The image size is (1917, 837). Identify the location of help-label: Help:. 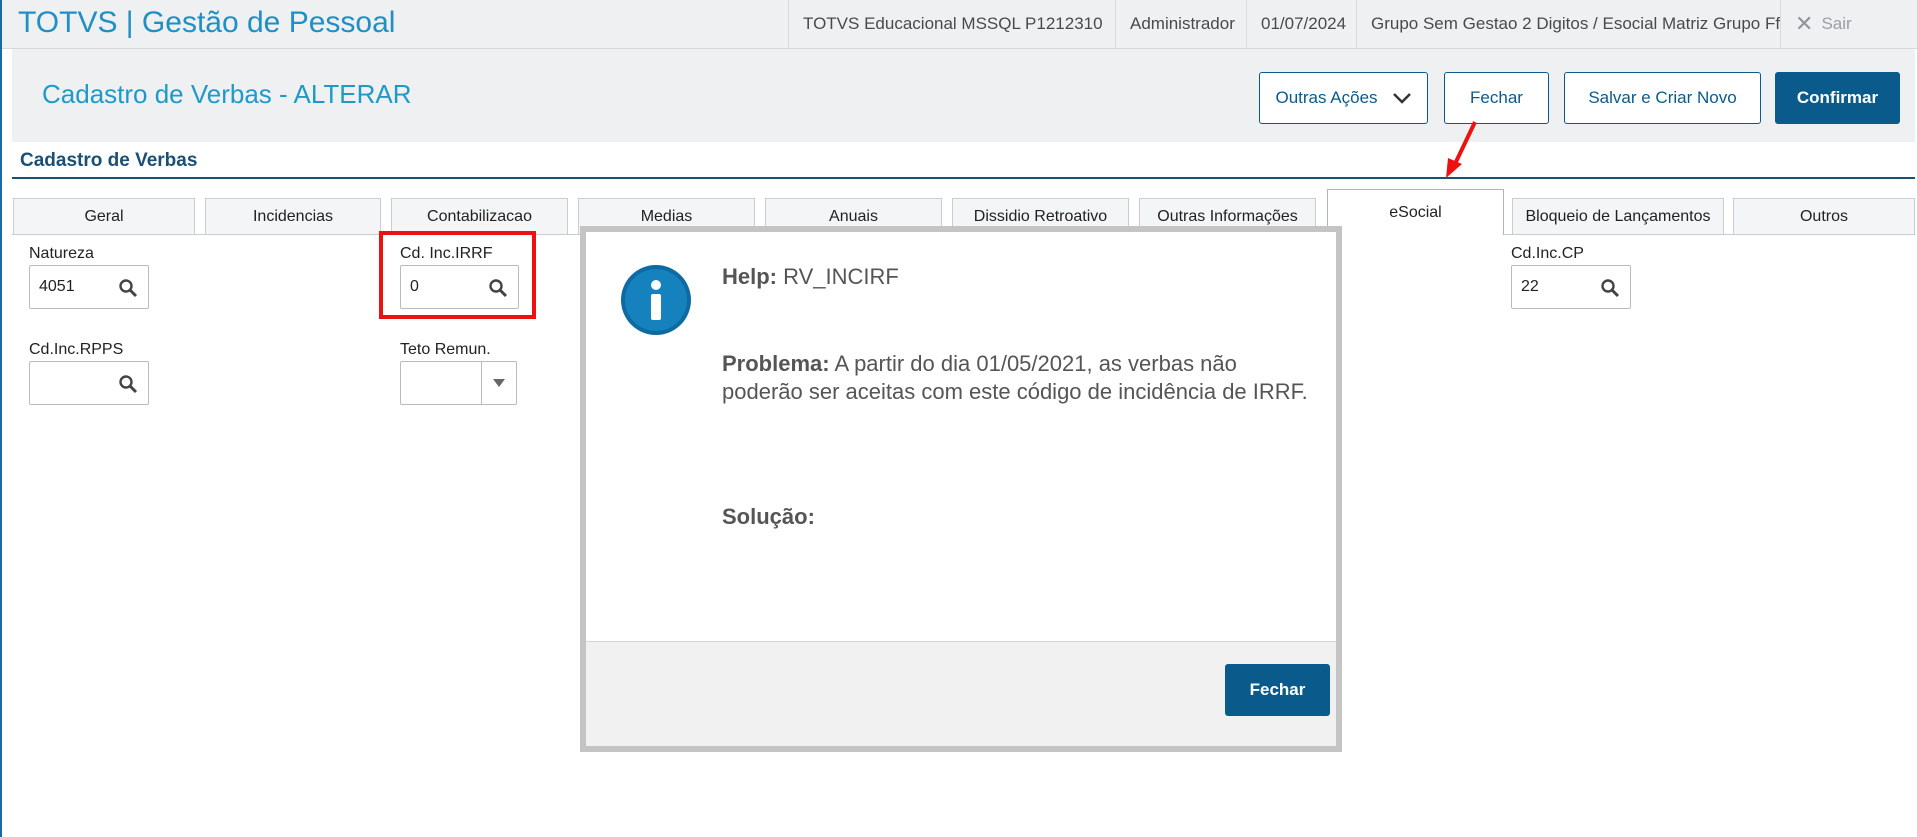
(749, 276).